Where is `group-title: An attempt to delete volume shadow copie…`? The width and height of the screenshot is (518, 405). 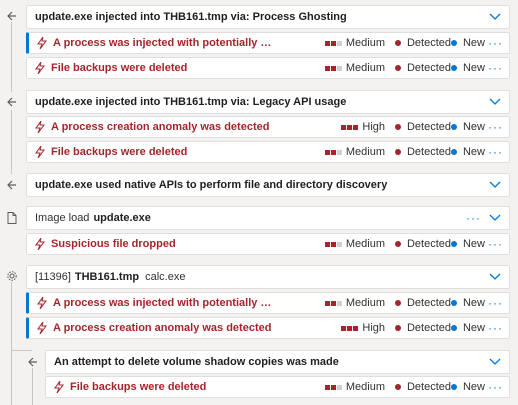
group-title: An attempt to delete volume shadow copie… is located at coordinates (196, 362).